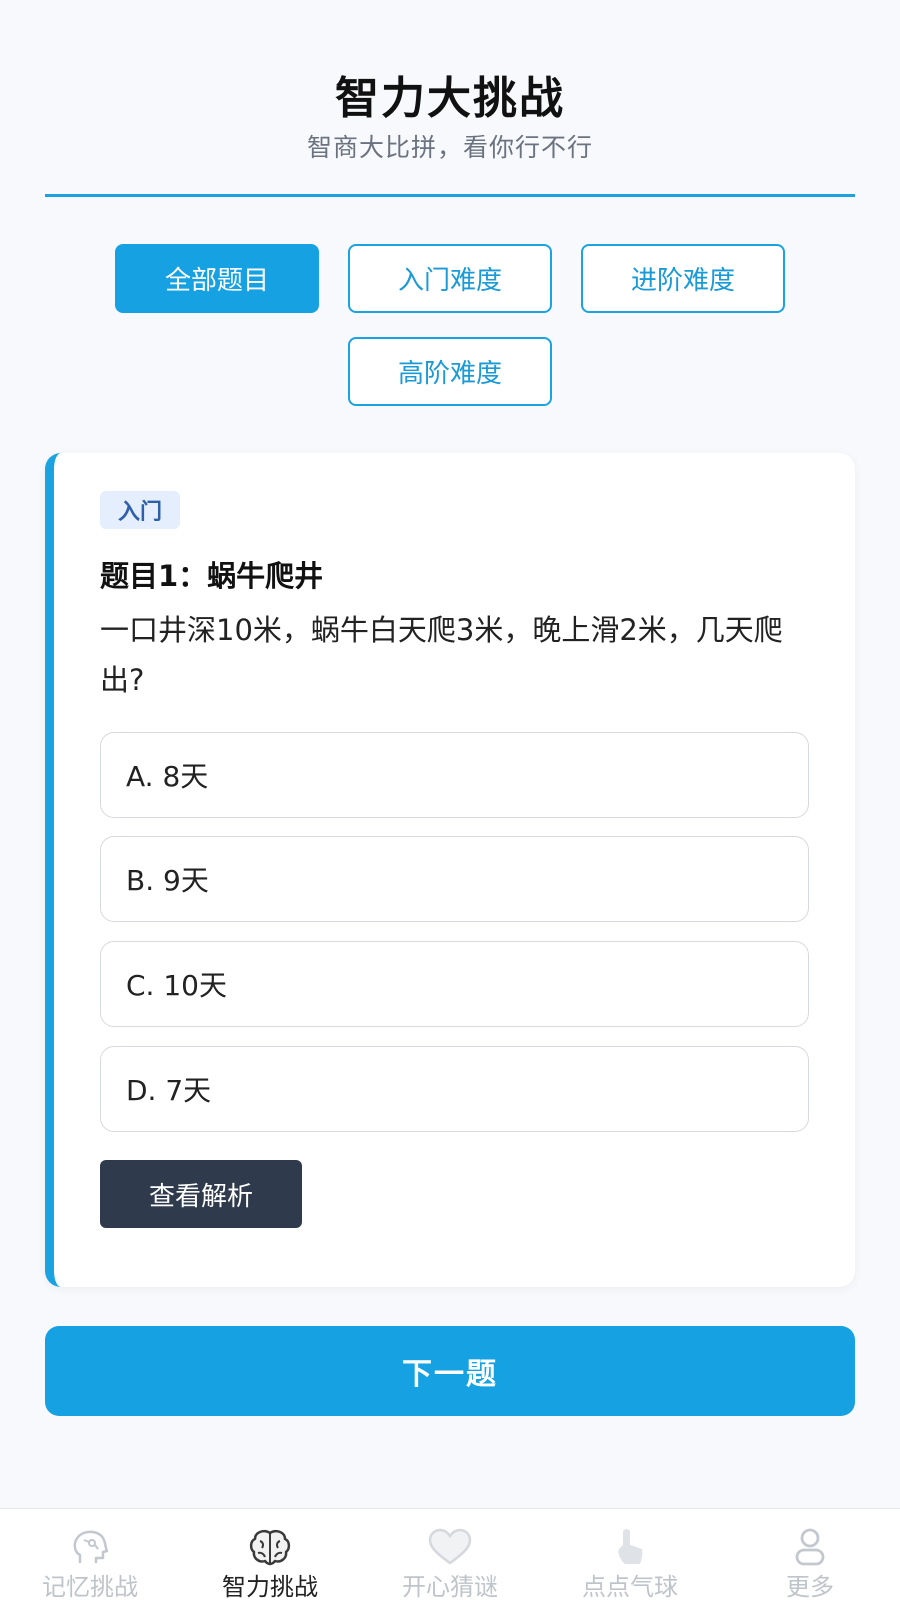 The image size is (900, 1600). I want to click on option-a: A. 8天, so click(454, 775).